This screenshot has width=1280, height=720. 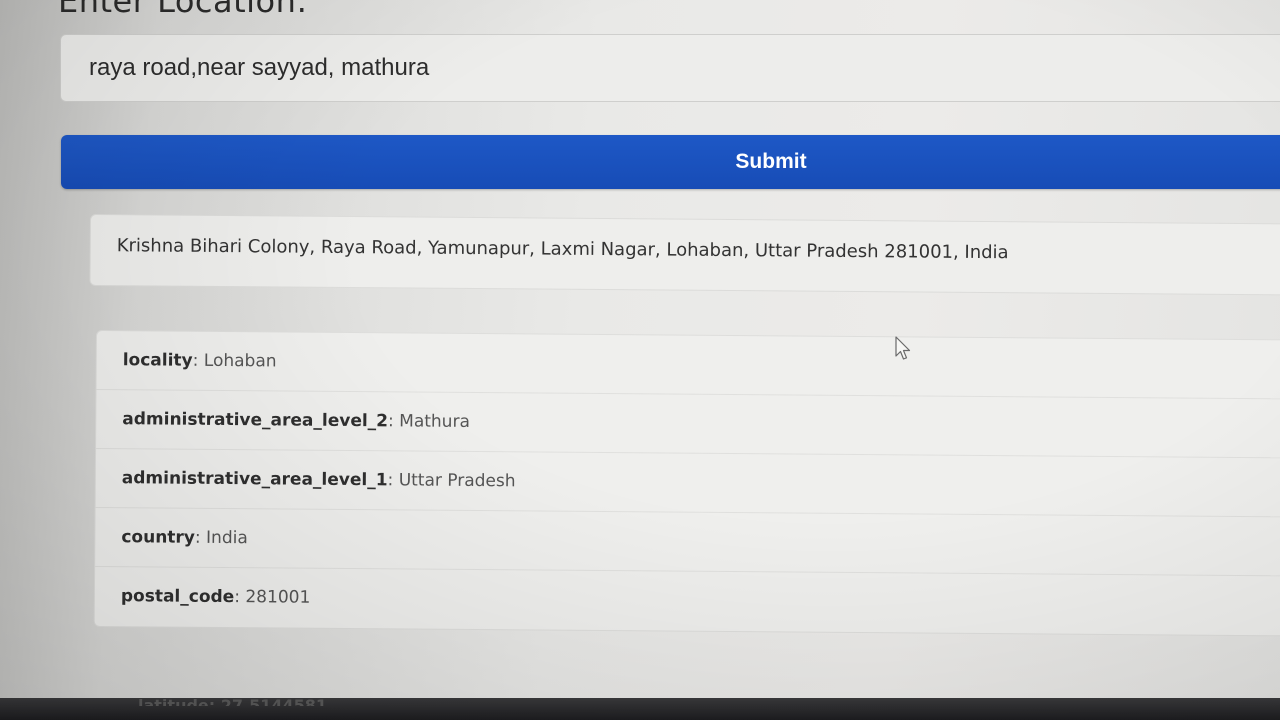 What do you see at coordinates (688, 424) in the screenshot?
I see `component-row-admin-level-2: administrative_area_level_2: Mathura` at bounding box center [688, 424].